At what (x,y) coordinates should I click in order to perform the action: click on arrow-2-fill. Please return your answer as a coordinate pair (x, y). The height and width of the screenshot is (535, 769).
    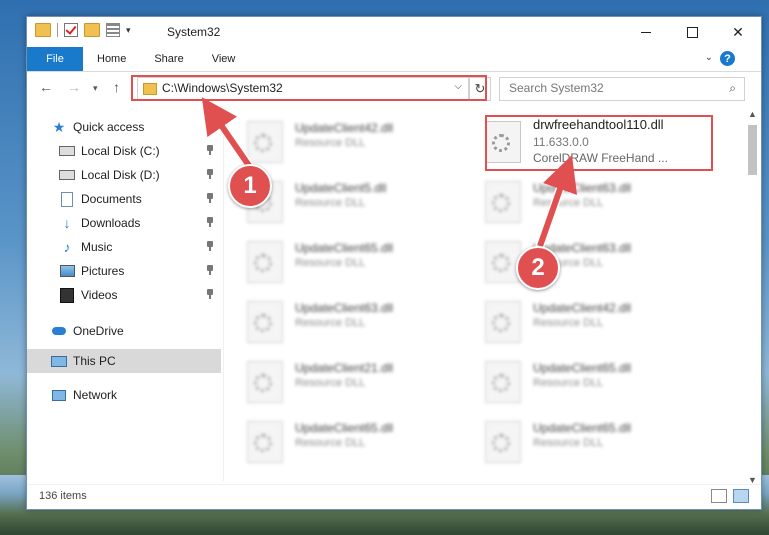
    Looking at the image, I should click on (557, 201).